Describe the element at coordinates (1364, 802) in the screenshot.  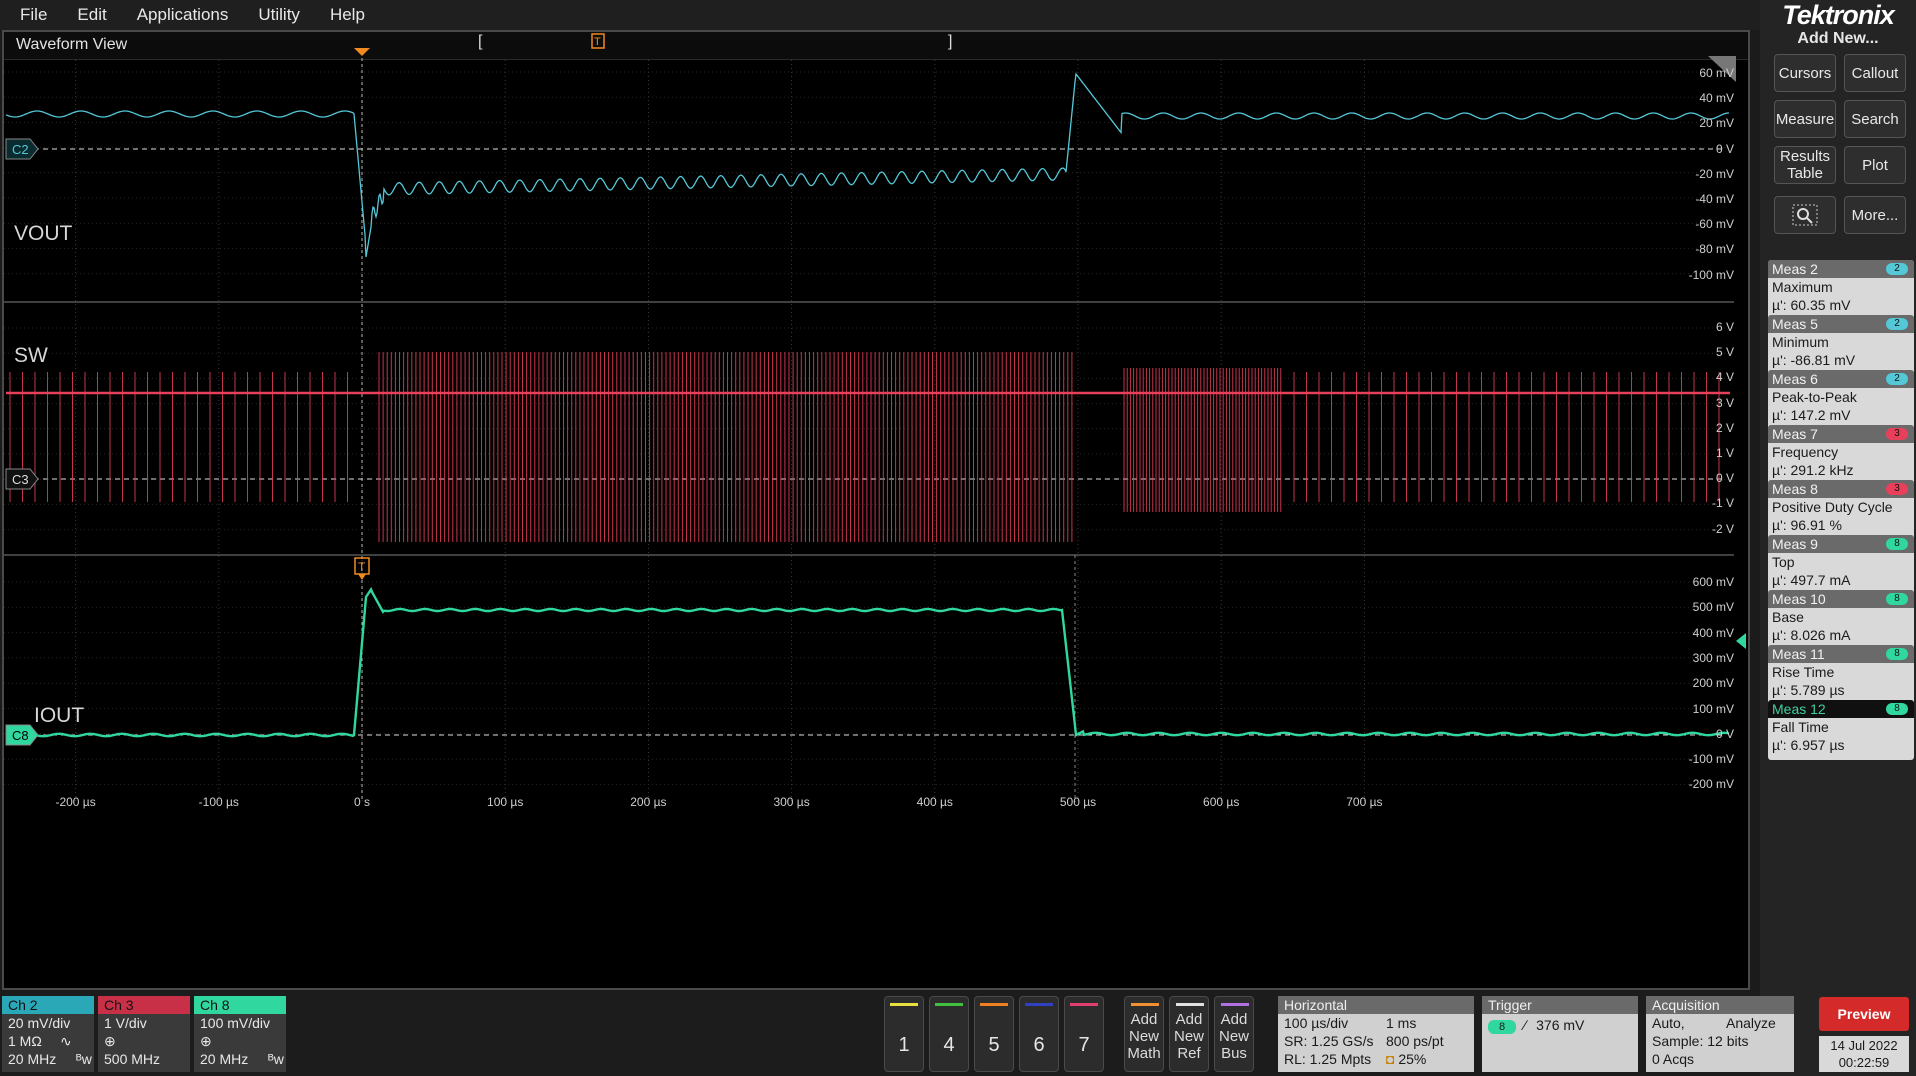
I see `time-axis-label: 700 µs` at that location.